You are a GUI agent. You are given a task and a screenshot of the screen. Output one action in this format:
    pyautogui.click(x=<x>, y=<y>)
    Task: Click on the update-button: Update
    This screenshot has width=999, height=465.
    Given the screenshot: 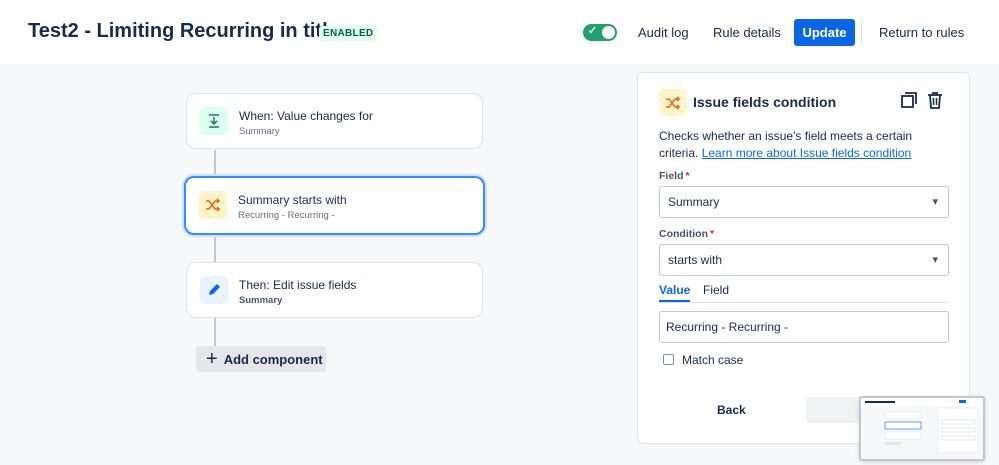 What is the action you would take?
    pyautogui.click(x=824, y=32)
    